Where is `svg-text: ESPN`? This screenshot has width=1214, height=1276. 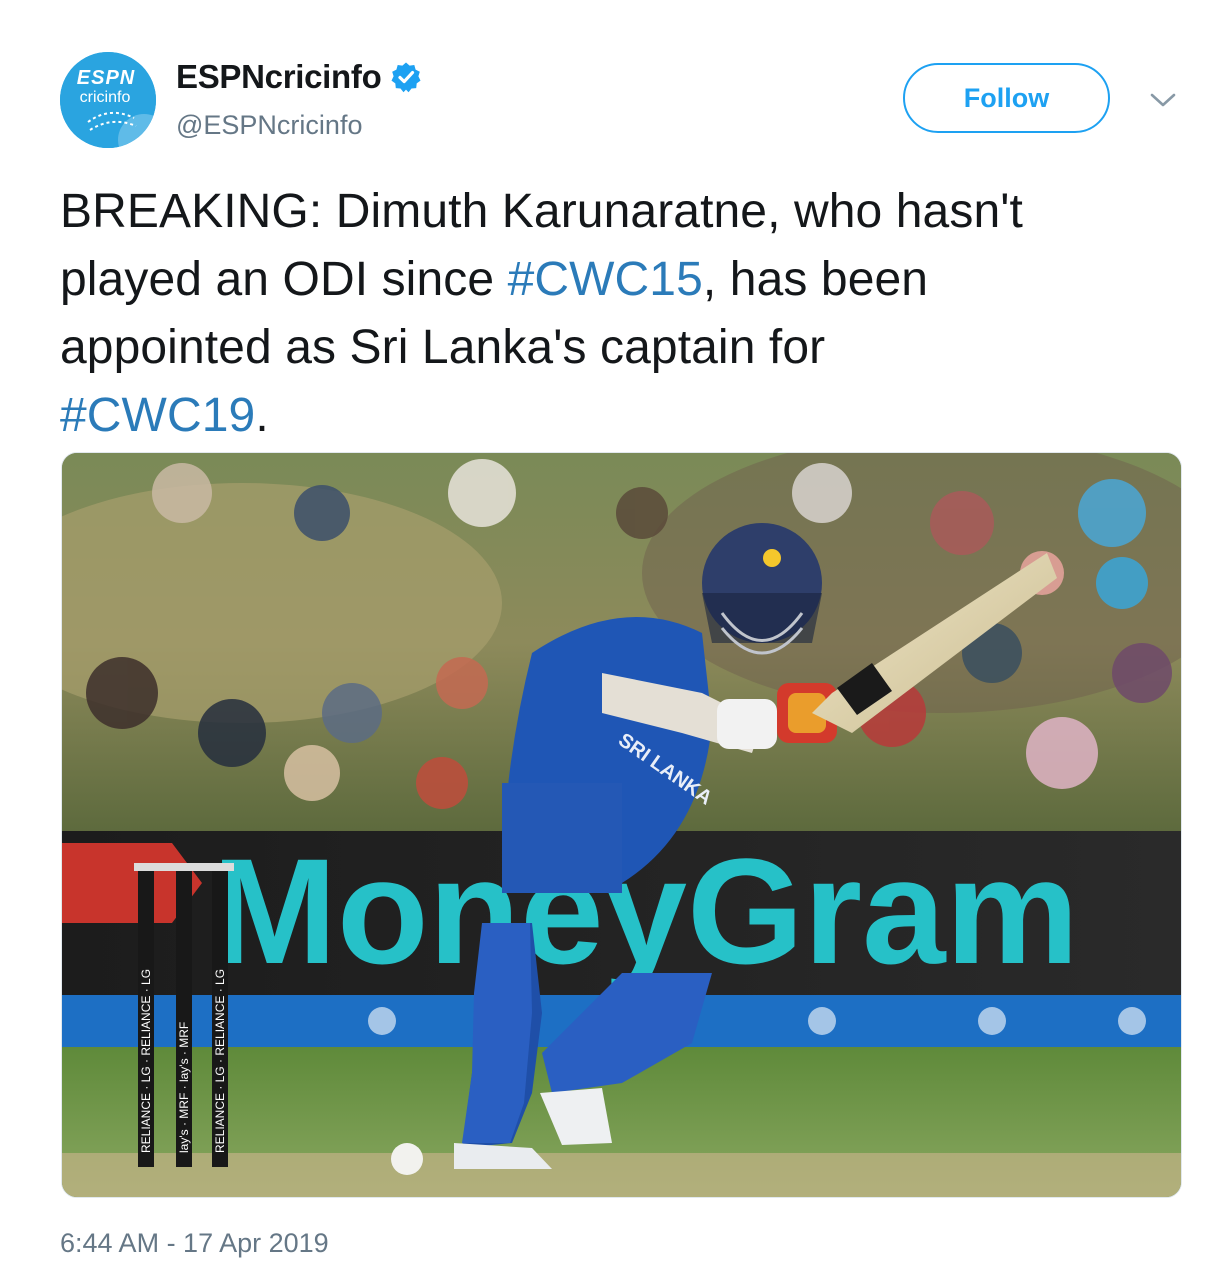
svg-text: ESPN is located at coordinates (106, 78).